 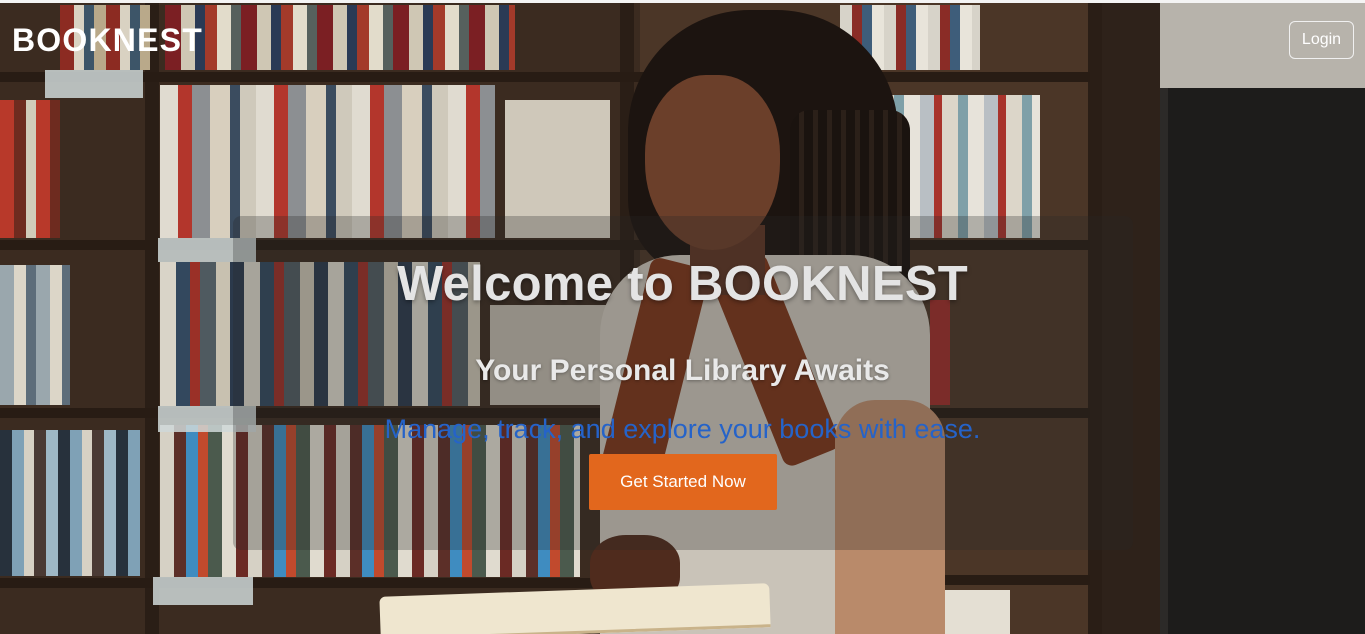 I want to click on get-started-button: Get Started Now, so click(x=683, y=482).